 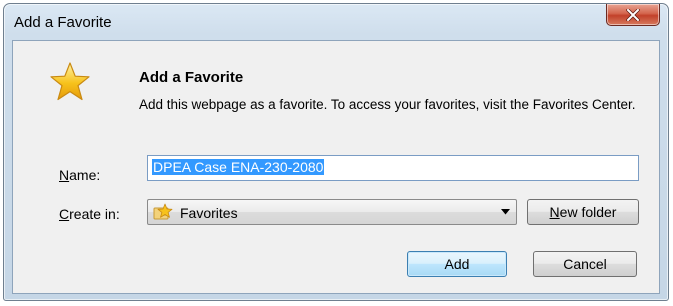 I want to click on dialog-heading: Add a Favorite, so click(x=191, y=77).